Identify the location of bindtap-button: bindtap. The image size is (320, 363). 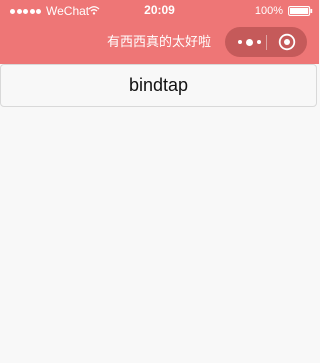
(158, 85).